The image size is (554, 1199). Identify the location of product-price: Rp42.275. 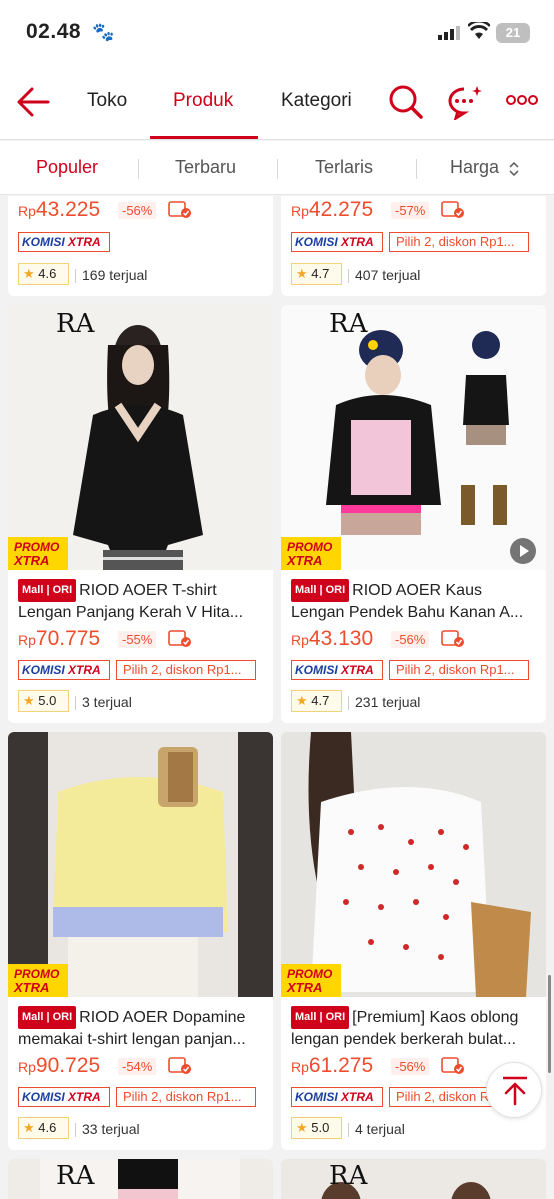
(332, 209).